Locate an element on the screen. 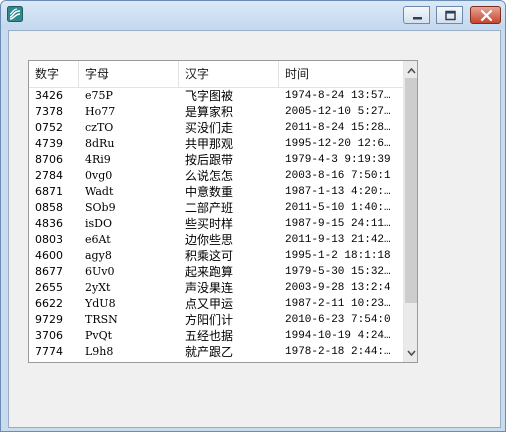 The height and width of the screenshot is (432, 506). cell-number: 4600 is located at coordinates (49, 255).